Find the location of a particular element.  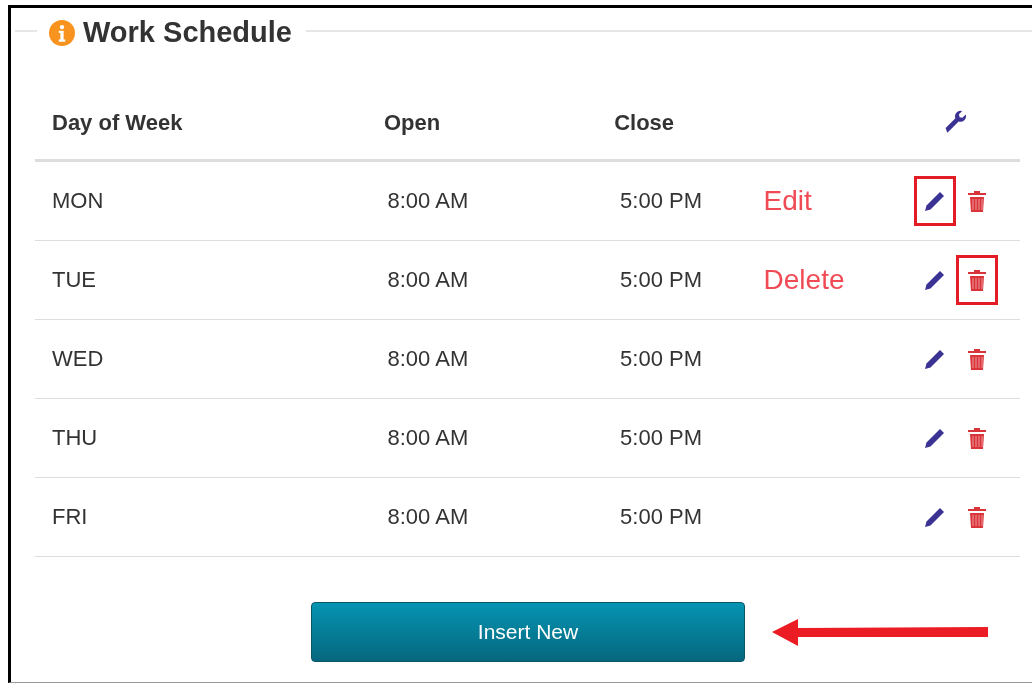

table-cell-text: THU is located at coordinates (75, 438).